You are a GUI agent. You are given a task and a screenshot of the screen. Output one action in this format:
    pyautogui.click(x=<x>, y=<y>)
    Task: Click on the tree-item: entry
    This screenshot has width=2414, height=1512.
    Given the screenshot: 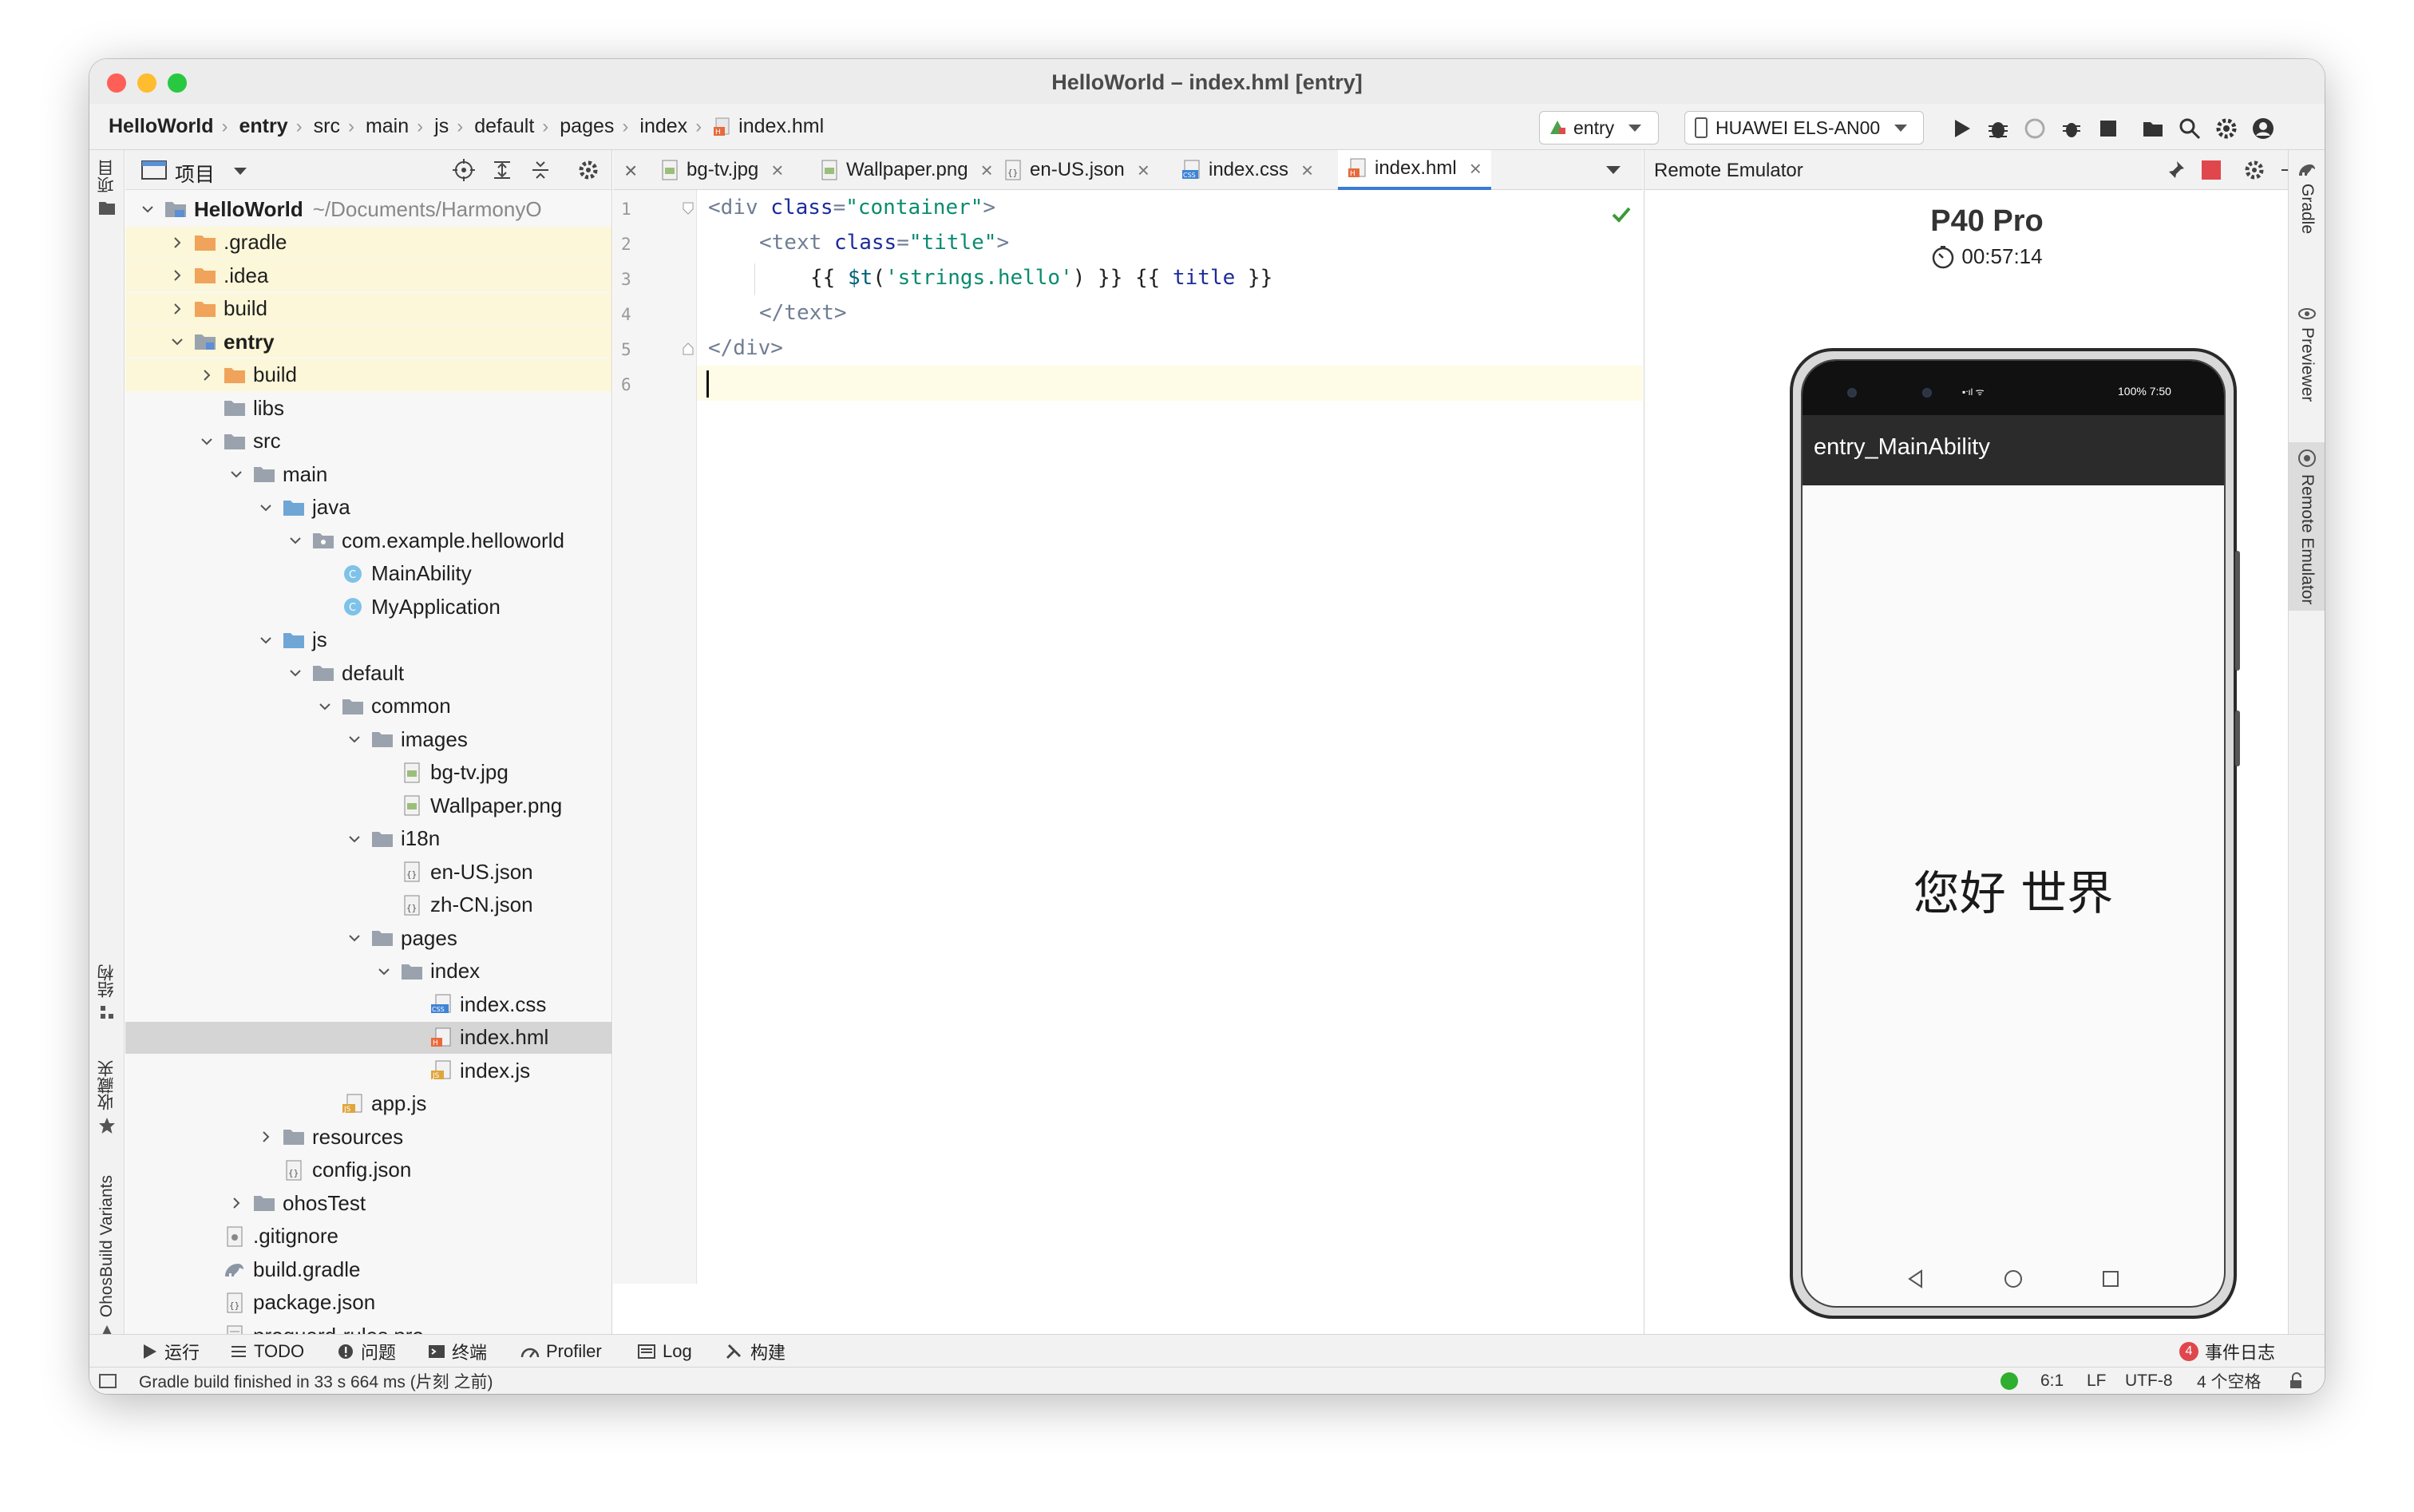 What is the action you would take?
    pyautogui.click(x=368, y=342)
    